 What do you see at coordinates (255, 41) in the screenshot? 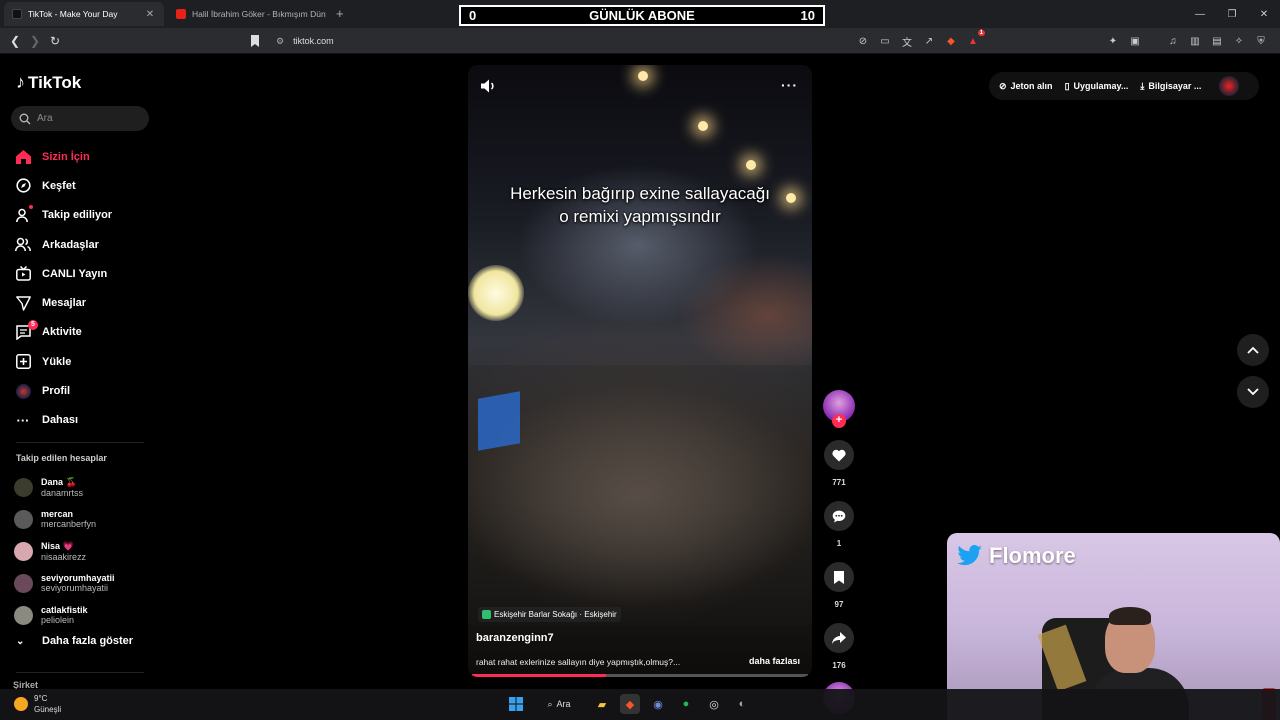
I see `bookmark-icon` at bounding box center [255, 41].